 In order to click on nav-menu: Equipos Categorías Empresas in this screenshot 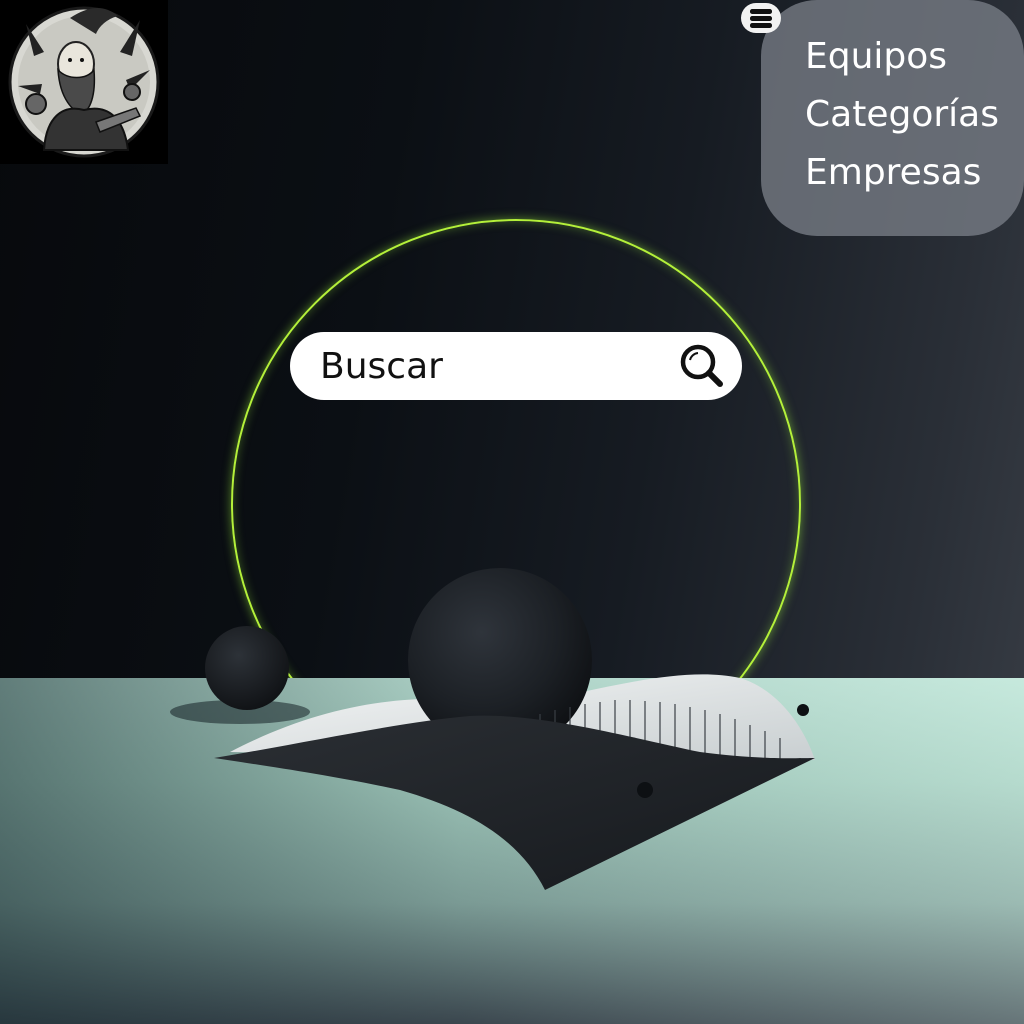, I will do `click(892, 118)`.